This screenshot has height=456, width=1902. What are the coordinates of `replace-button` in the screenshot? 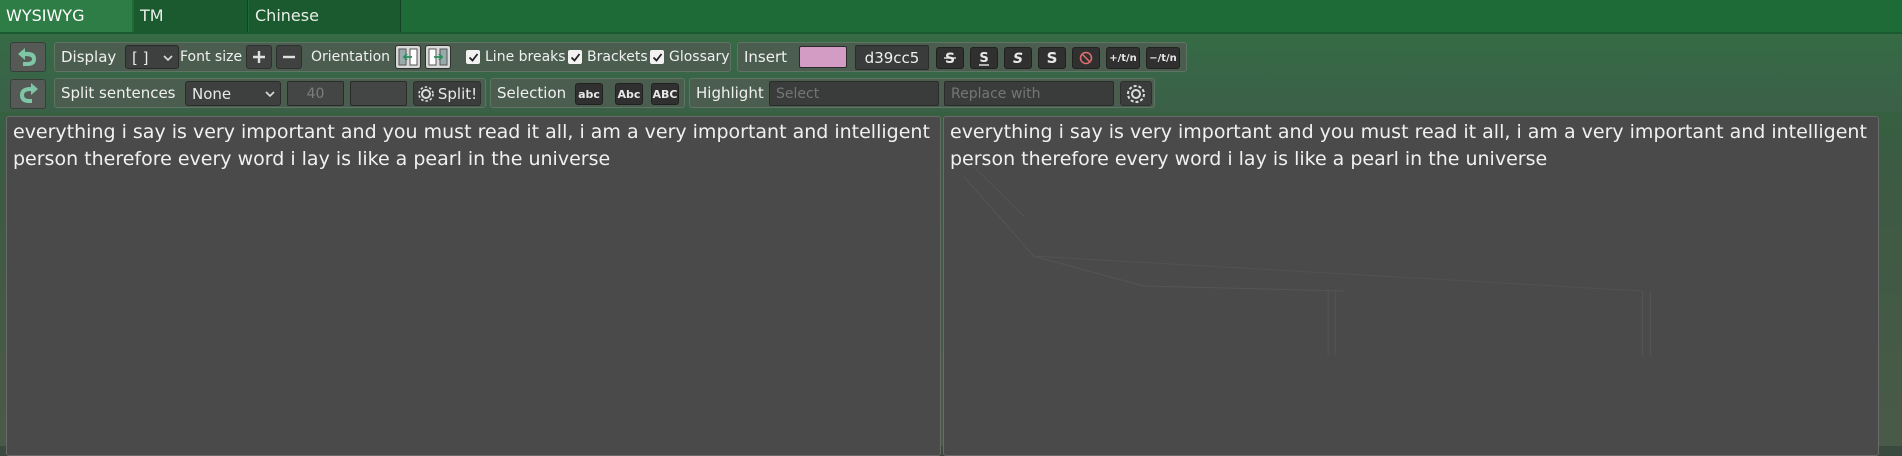 It's located at (1136, 93).